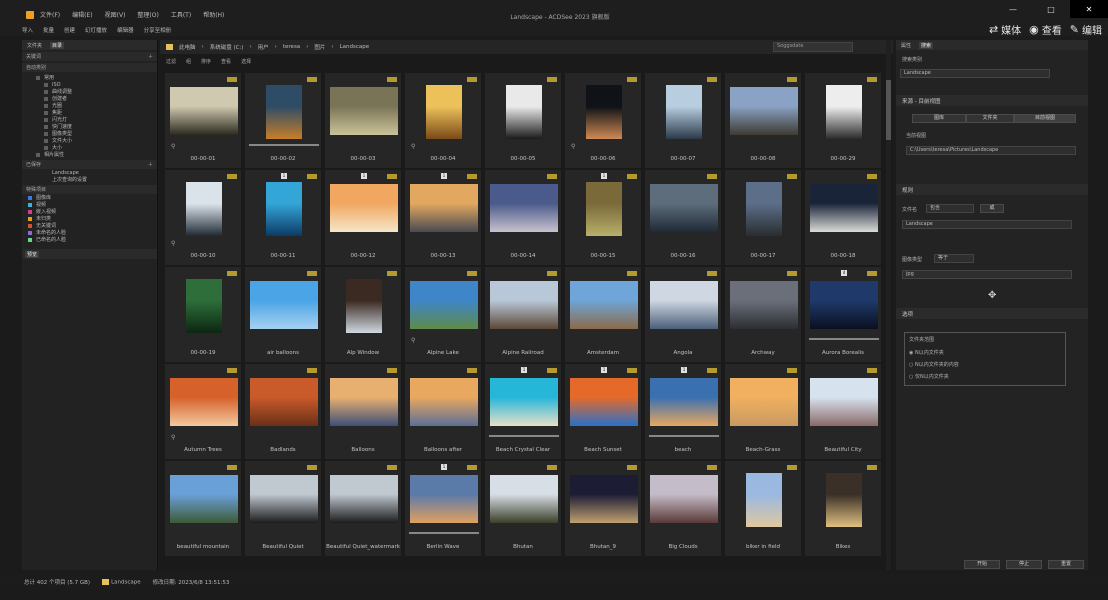 The height and width of the screenshot is (600, 1108). Describe the element at coordinates (987, 224) in the screenshot. I see `rule-value-field: Landscape` at that location.